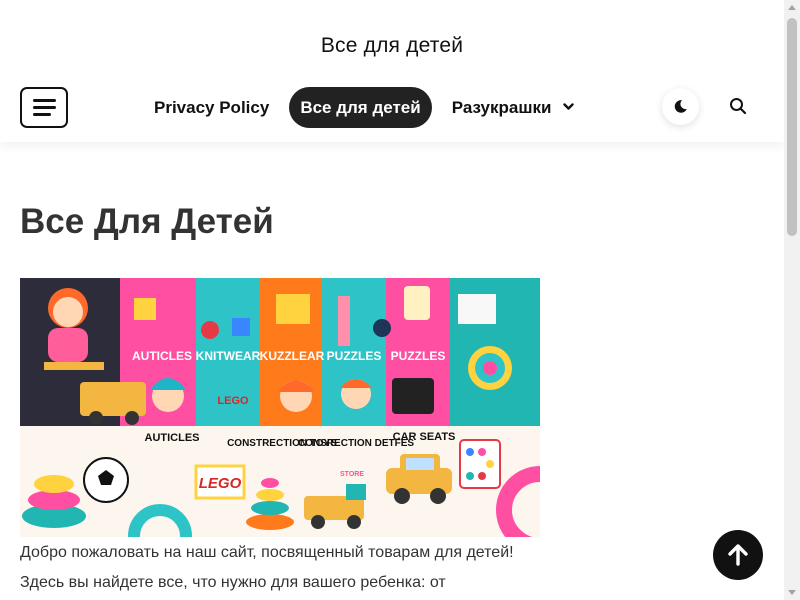 This screenshot has width=800, height=600. Describe the element at coordinates (792, 300) in the screenshot. I see `page-scrollbar` at that location.